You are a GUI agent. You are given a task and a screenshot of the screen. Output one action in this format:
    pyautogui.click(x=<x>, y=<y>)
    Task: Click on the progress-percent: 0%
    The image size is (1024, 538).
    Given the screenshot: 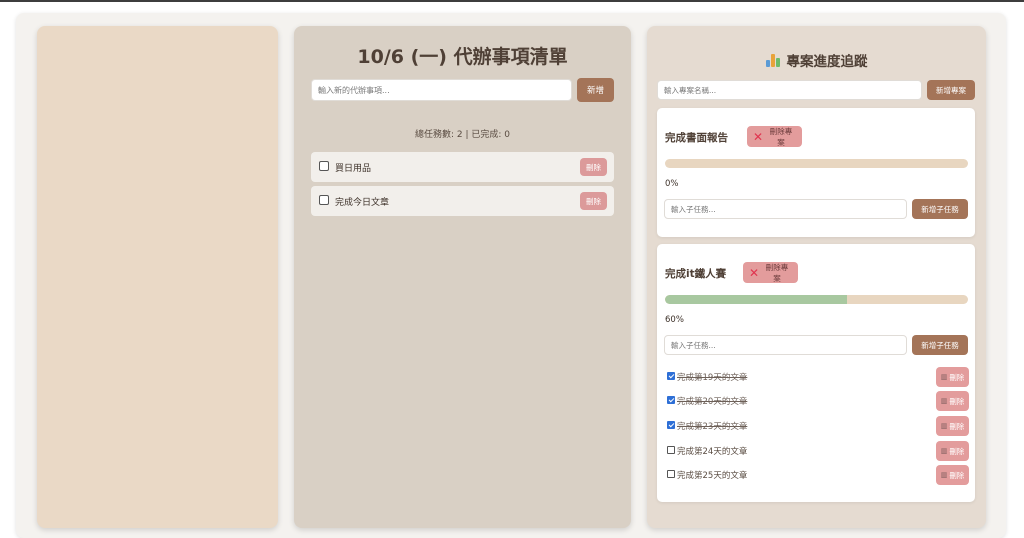 What is the action you would take?
    pyautogui.click(x=672, y=184)
    